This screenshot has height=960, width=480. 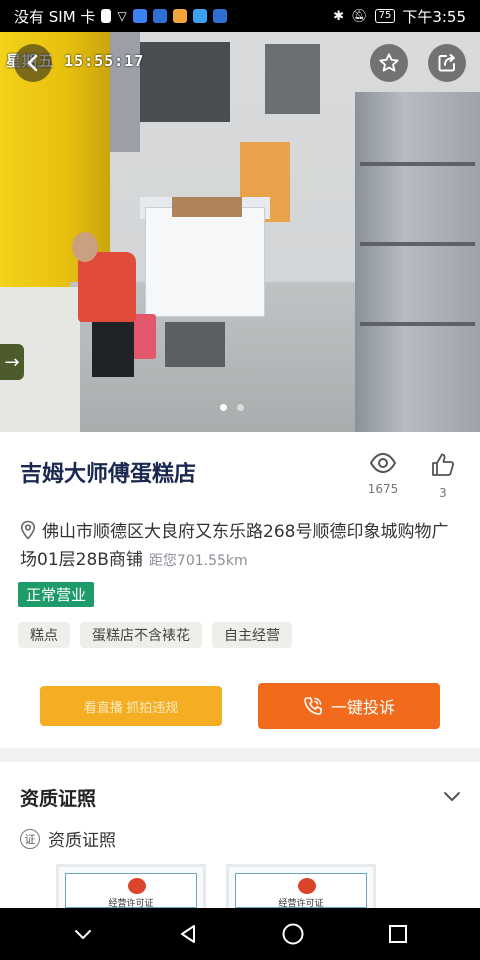 I want to click on qualification-subtitle: 资质证照, so click(x=82, y=841).